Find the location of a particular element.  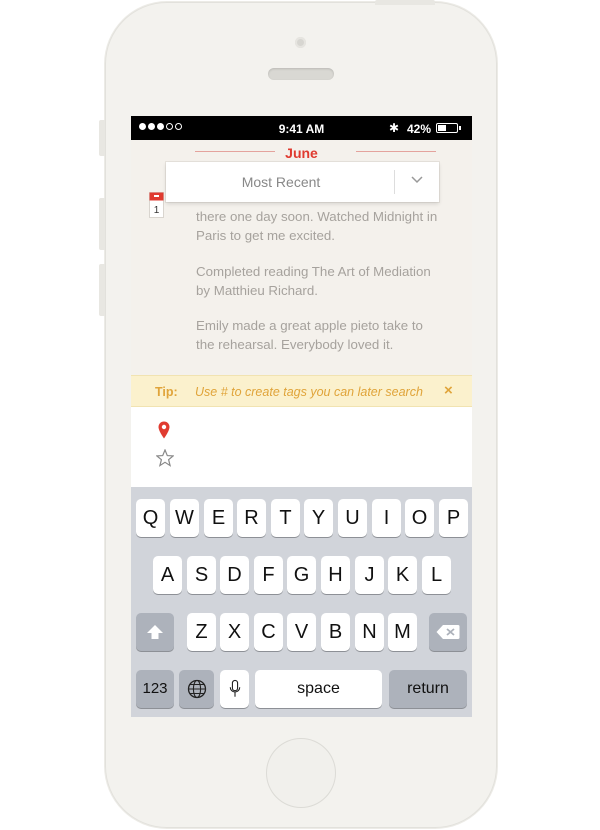

entry-line: Emily made a great apple pieto take to is located at coordinates (309, 325).